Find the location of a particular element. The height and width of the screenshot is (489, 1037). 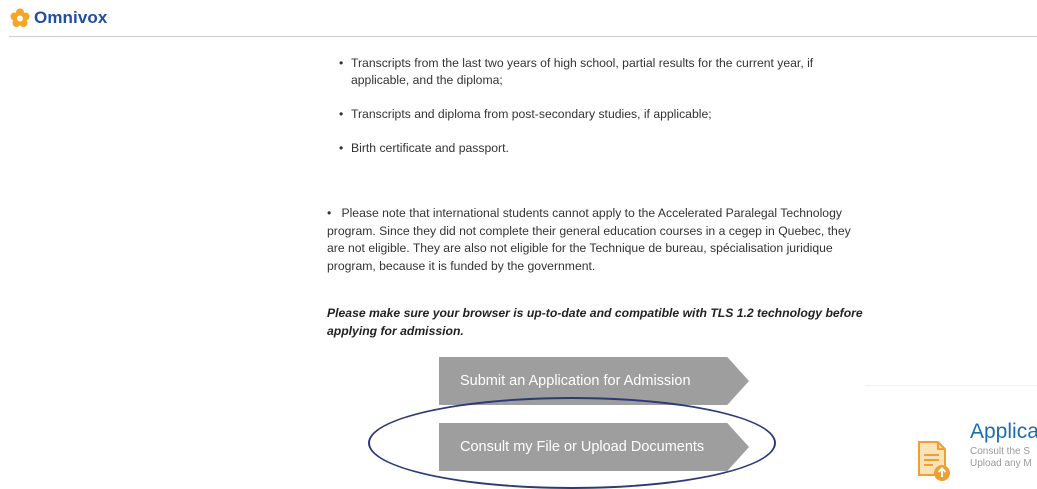

document-upload-icon is located at coordinates (934, 461).